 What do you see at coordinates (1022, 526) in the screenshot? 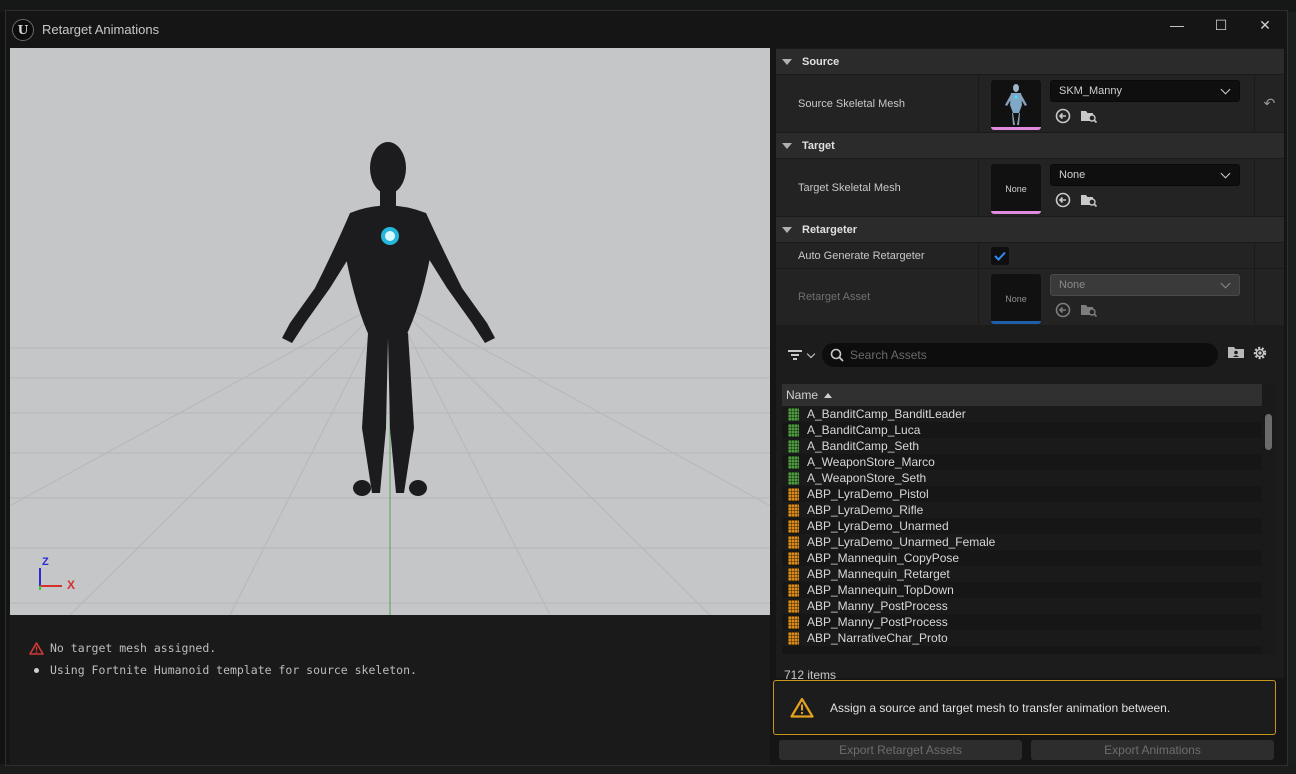
I see `asset-list-item: ABP_LyraDemo_Unarmed` at bounding box center [1022, 526].